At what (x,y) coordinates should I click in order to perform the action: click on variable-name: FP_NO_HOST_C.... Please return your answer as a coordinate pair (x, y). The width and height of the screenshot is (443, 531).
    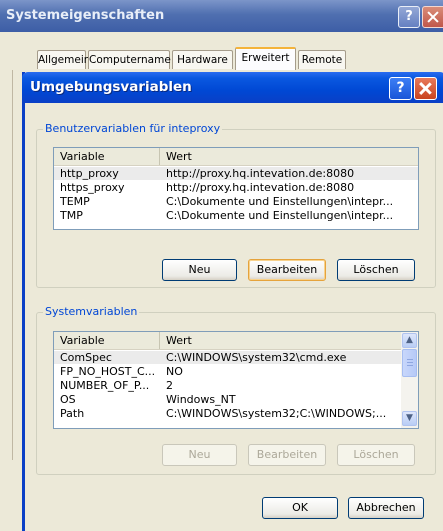
    Looking at the image, I should click on (108, 371).